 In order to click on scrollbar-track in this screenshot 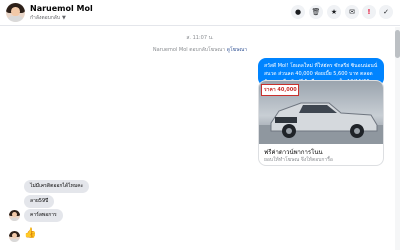, I will do `click(397, 138)`.